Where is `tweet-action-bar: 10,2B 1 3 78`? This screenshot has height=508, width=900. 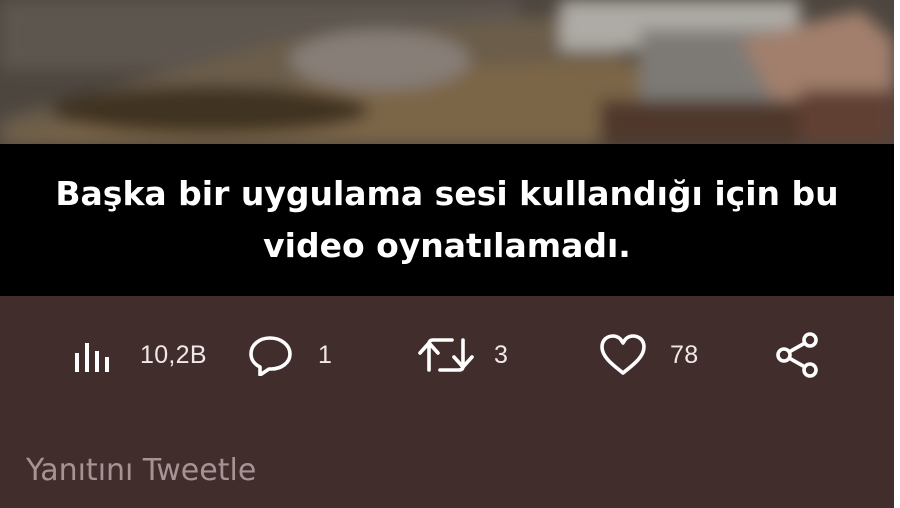
tweet-action-bar: 10,2B 1 3 78 is located at coordinates (447, 355).